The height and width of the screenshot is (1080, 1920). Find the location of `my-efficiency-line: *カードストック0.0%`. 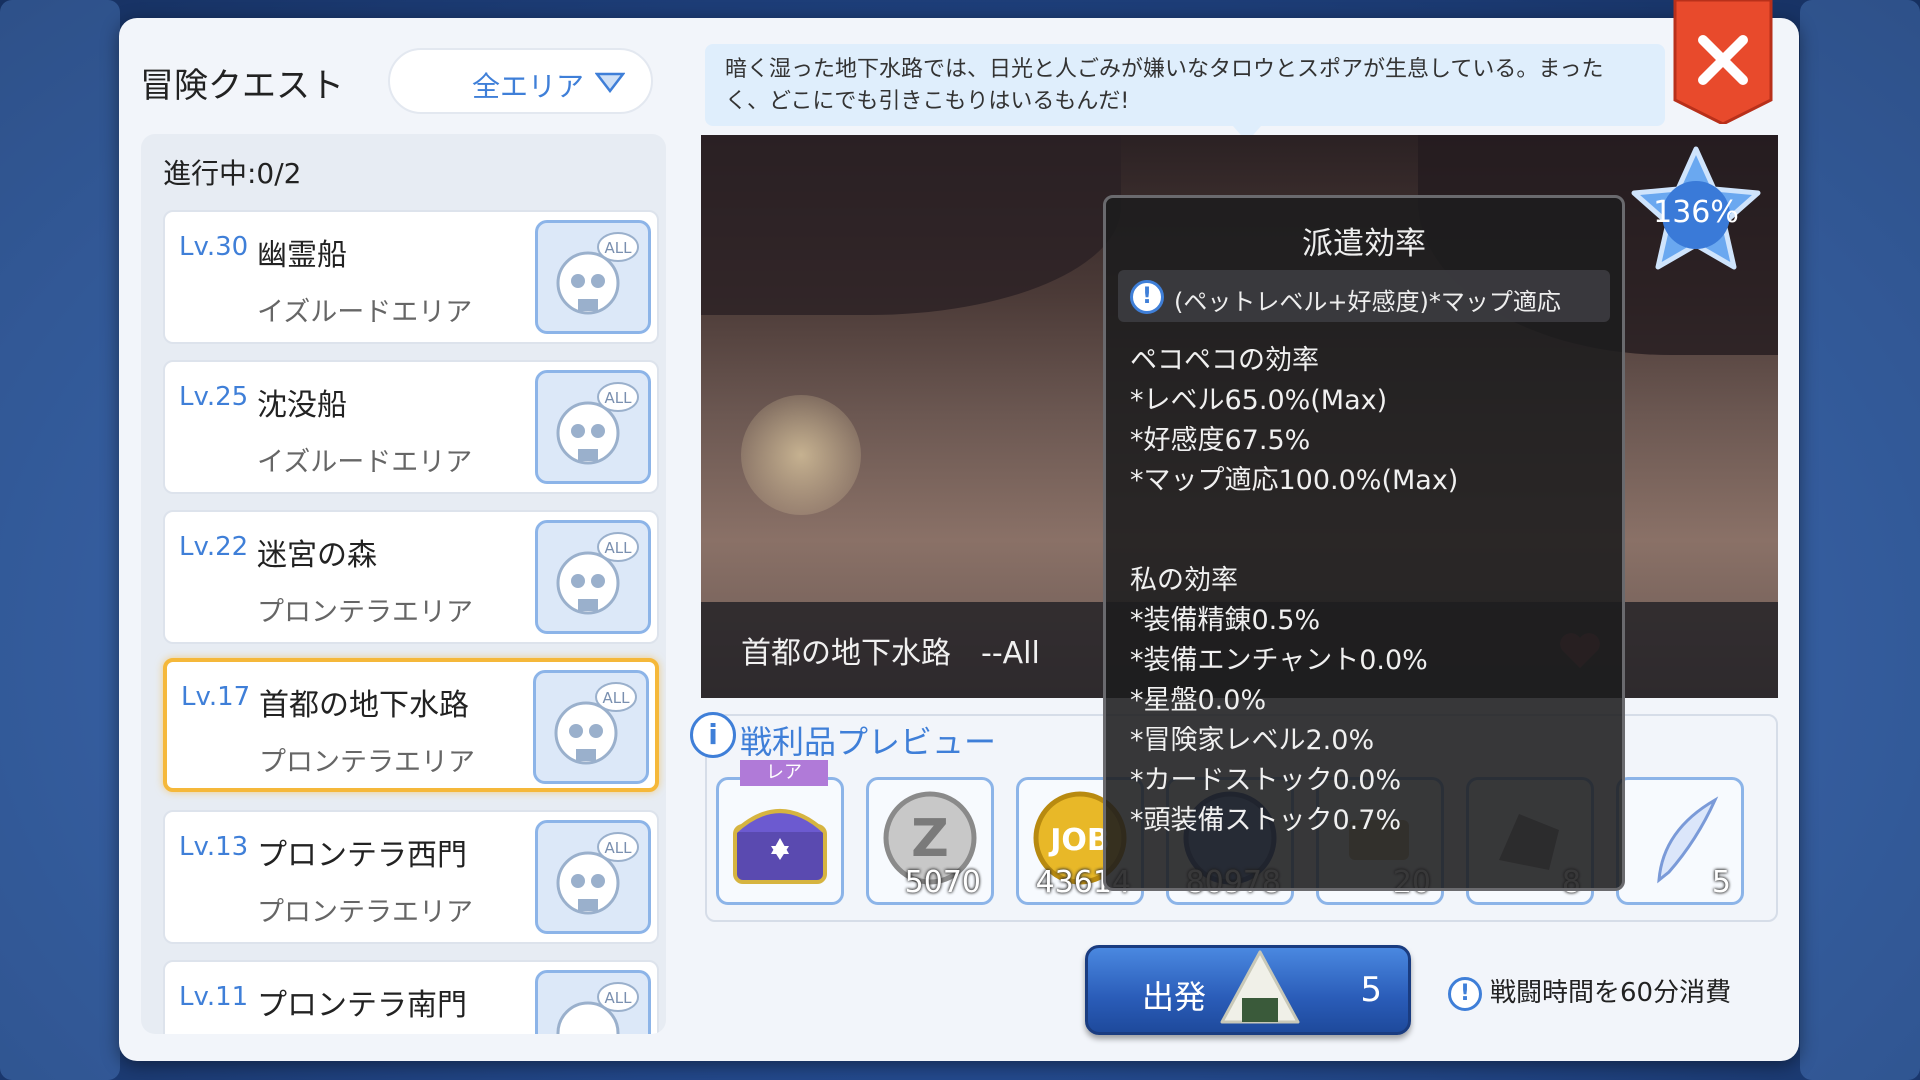

my-efficiency-line: *カードストック0.0% is located at coordinates (1266, 780).